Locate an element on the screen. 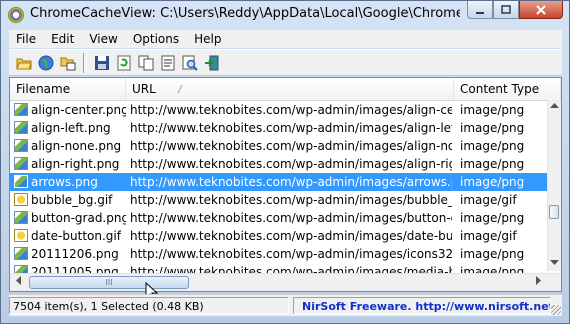  arrow-up-icon is located at coordinates (554, 105).